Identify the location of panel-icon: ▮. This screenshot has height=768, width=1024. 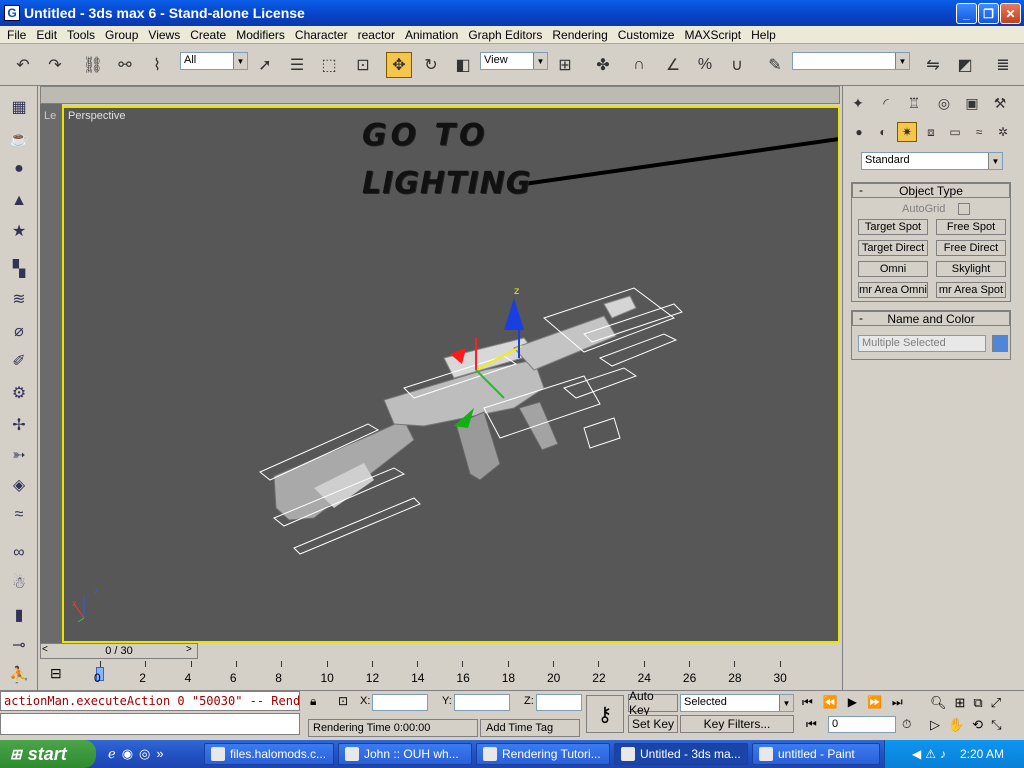
(19, 615).